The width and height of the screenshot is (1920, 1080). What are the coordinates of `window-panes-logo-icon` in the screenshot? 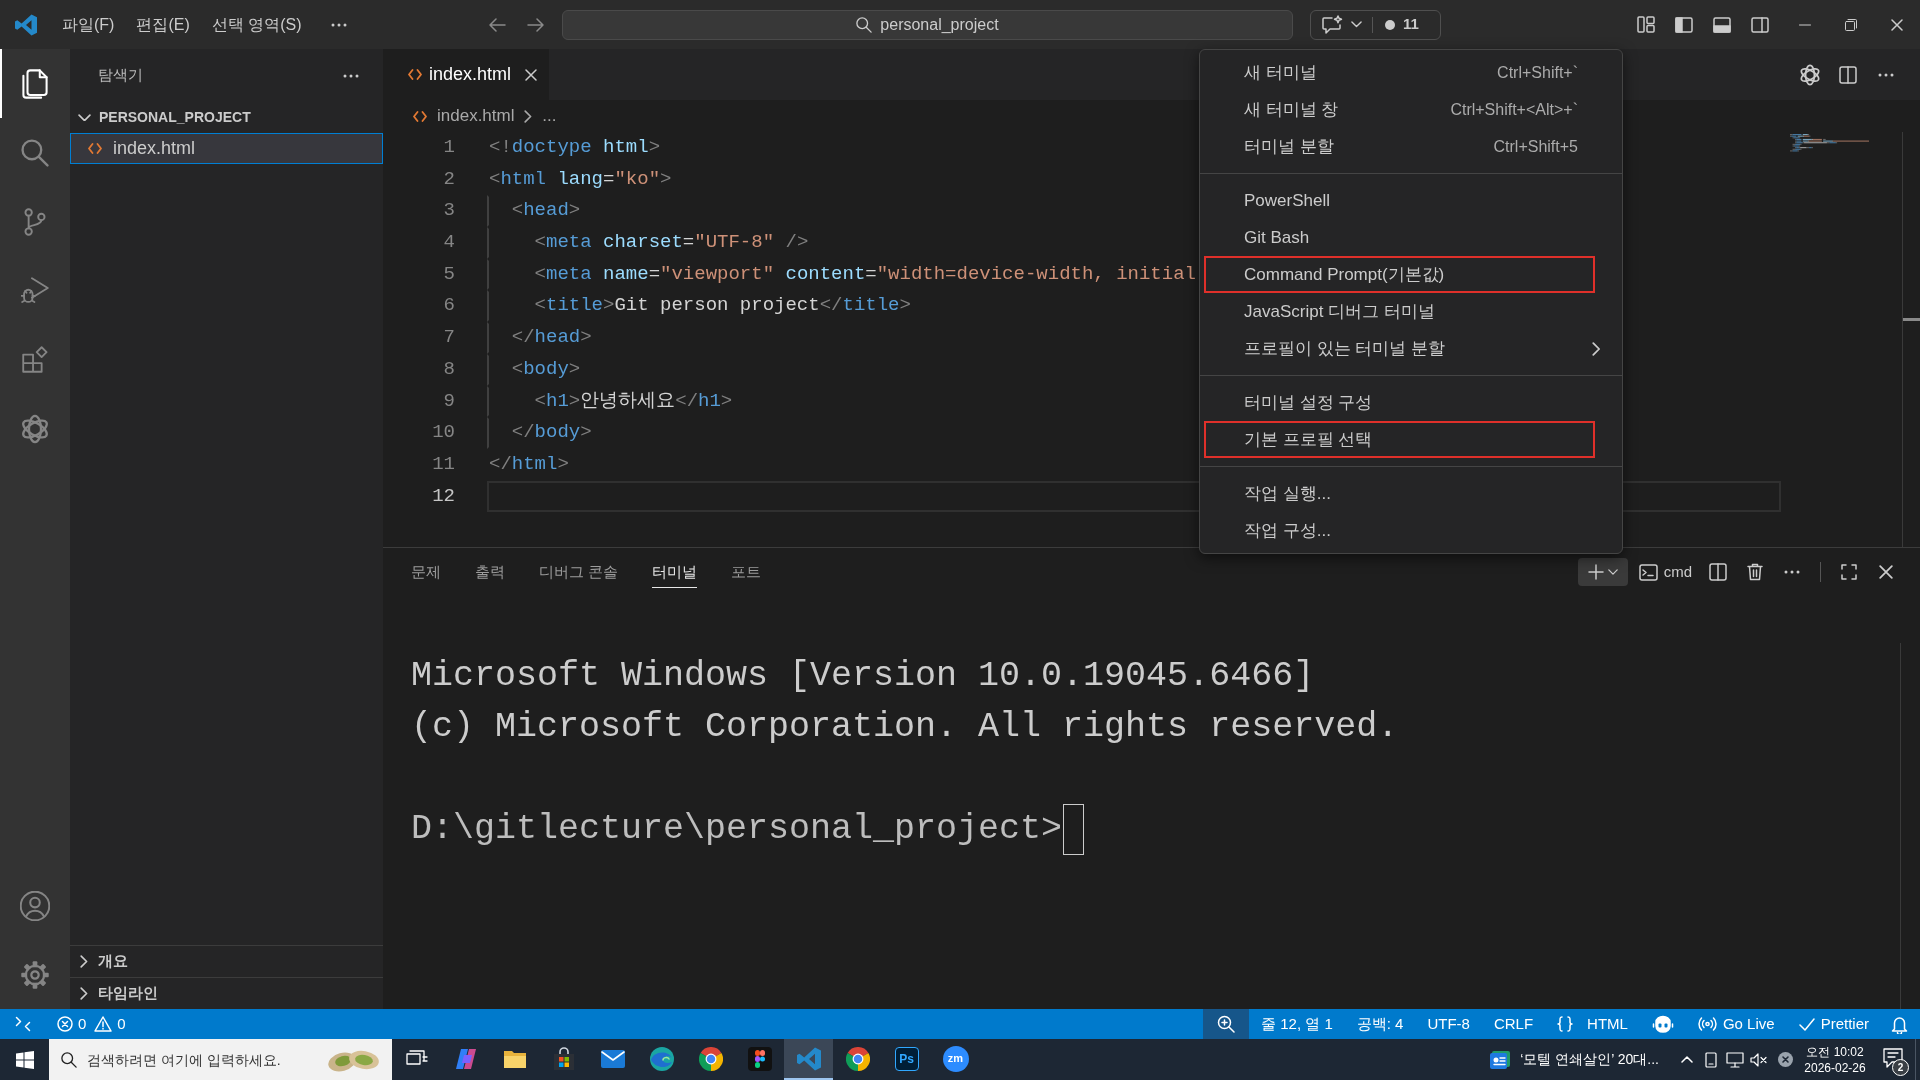 It's located at (24, 1059).